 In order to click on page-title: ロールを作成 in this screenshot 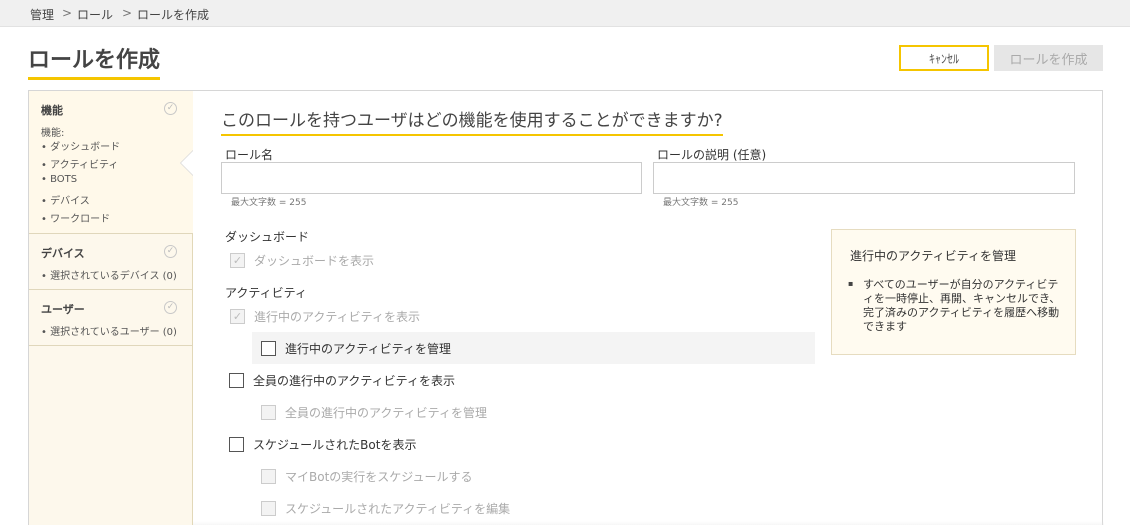, I will do `click(94, 61)`.